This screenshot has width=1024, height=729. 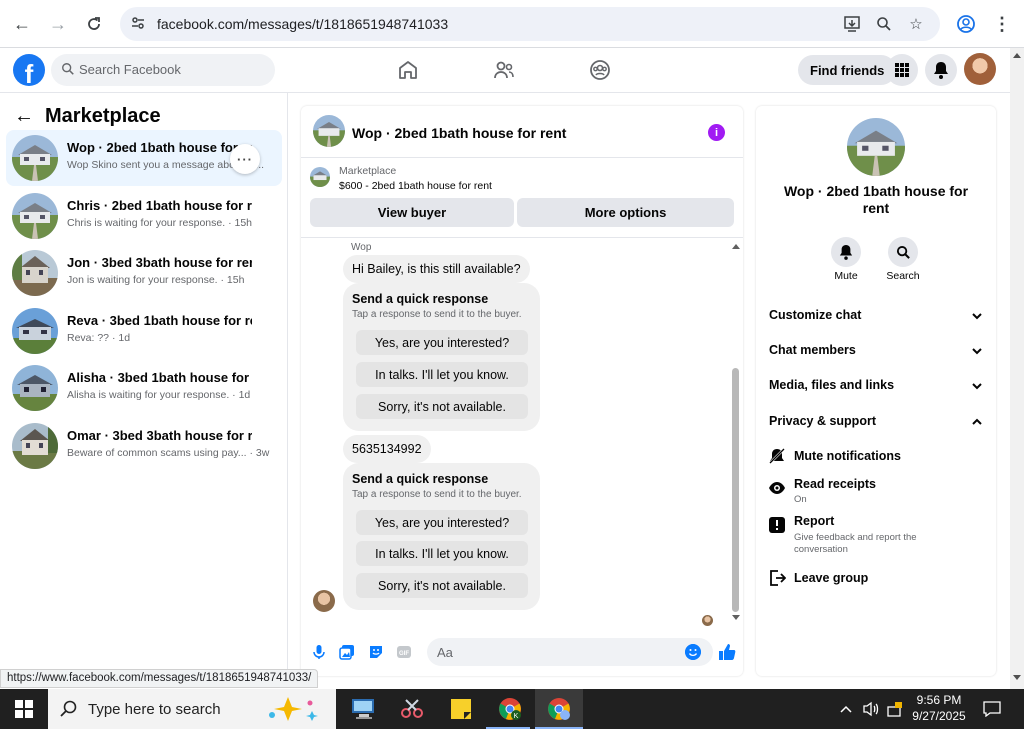 What do you see at coordinates (847, 70) in the screenshot?
I see `find-friends-button: Find friends` at bounding box center [847, 70].